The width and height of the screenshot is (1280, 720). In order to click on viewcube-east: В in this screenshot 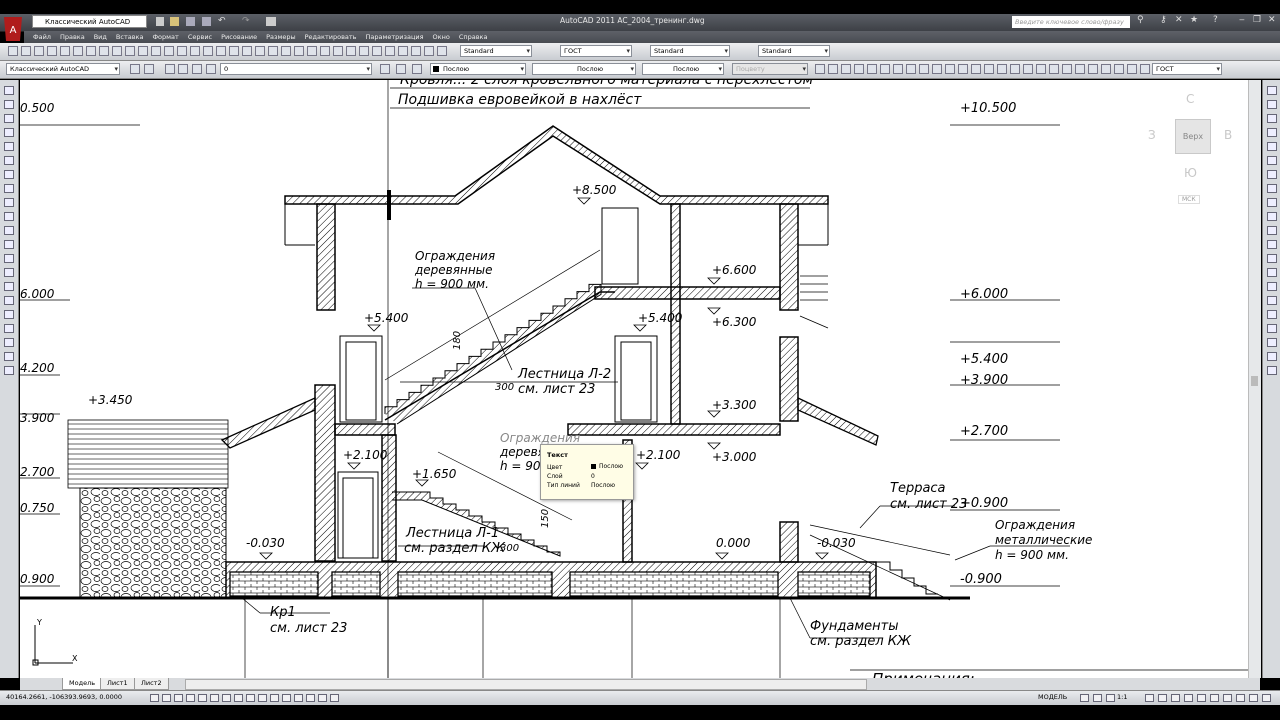, I will do `click(1228, 135)`.